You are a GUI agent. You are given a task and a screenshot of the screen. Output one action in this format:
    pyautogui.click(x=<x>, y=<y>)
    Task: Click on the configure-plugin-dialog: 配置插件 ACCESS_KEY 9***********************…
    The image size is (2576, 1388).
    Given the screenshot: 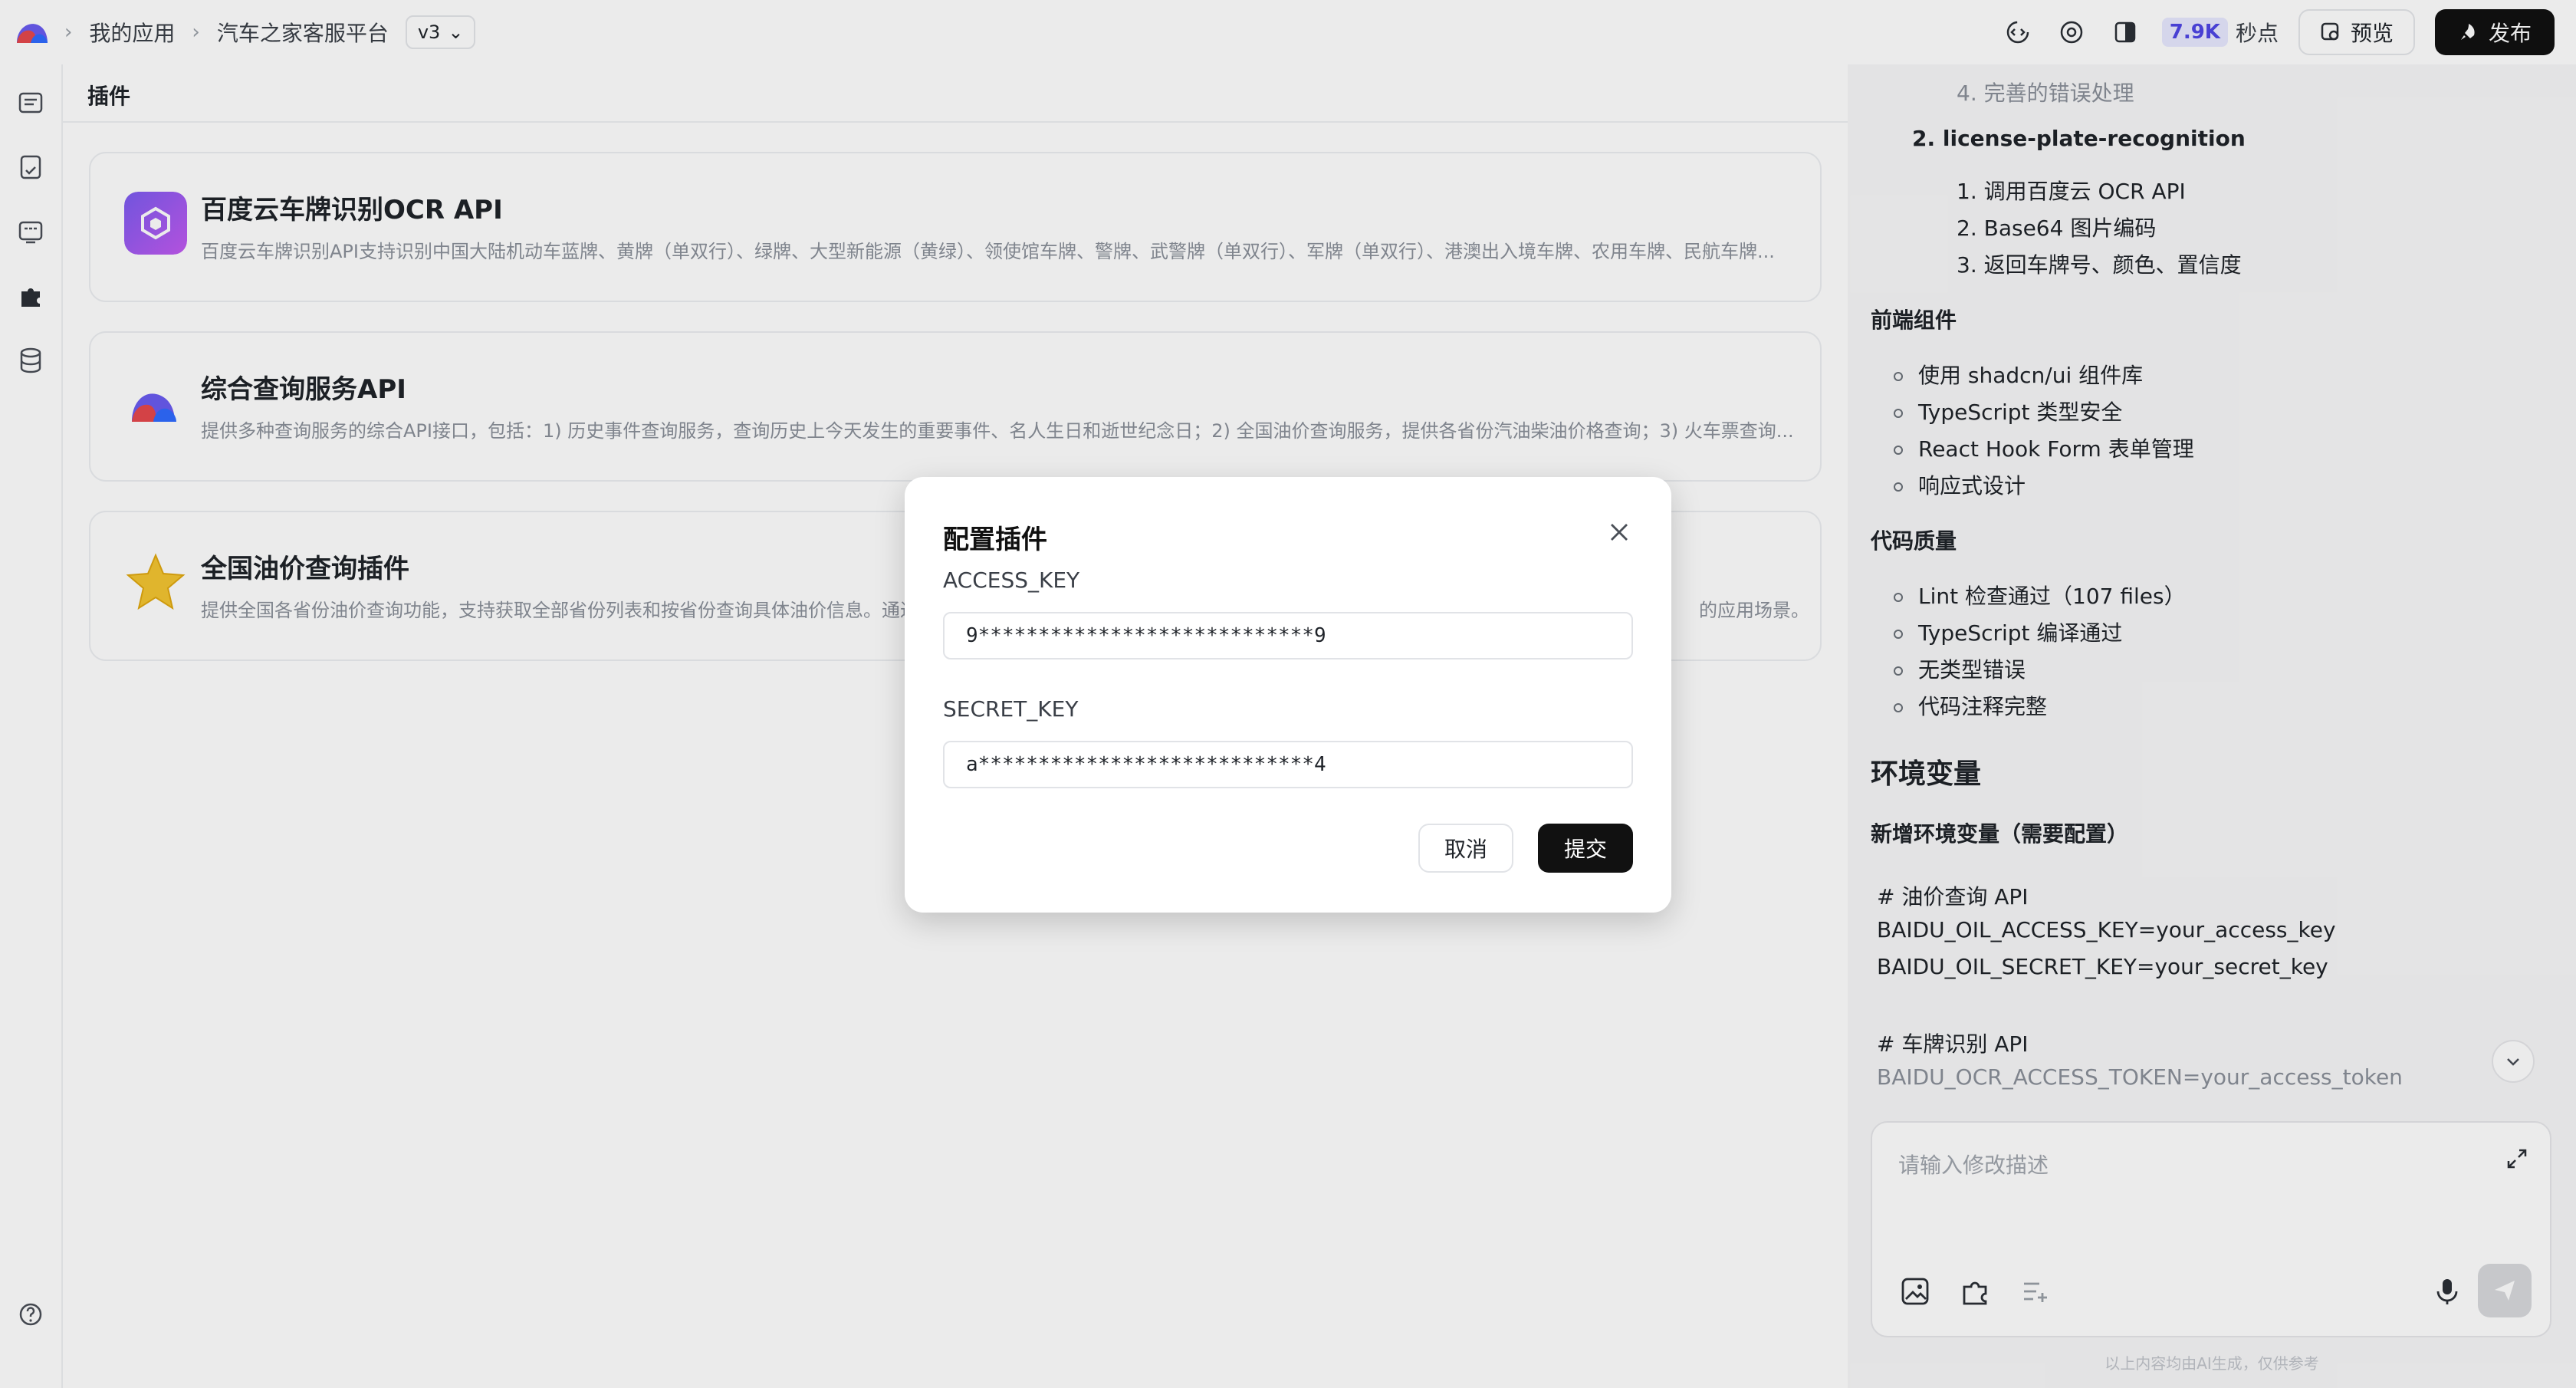 What is the action you would take?
    pyautogui.click(x=1288, y=695)
    